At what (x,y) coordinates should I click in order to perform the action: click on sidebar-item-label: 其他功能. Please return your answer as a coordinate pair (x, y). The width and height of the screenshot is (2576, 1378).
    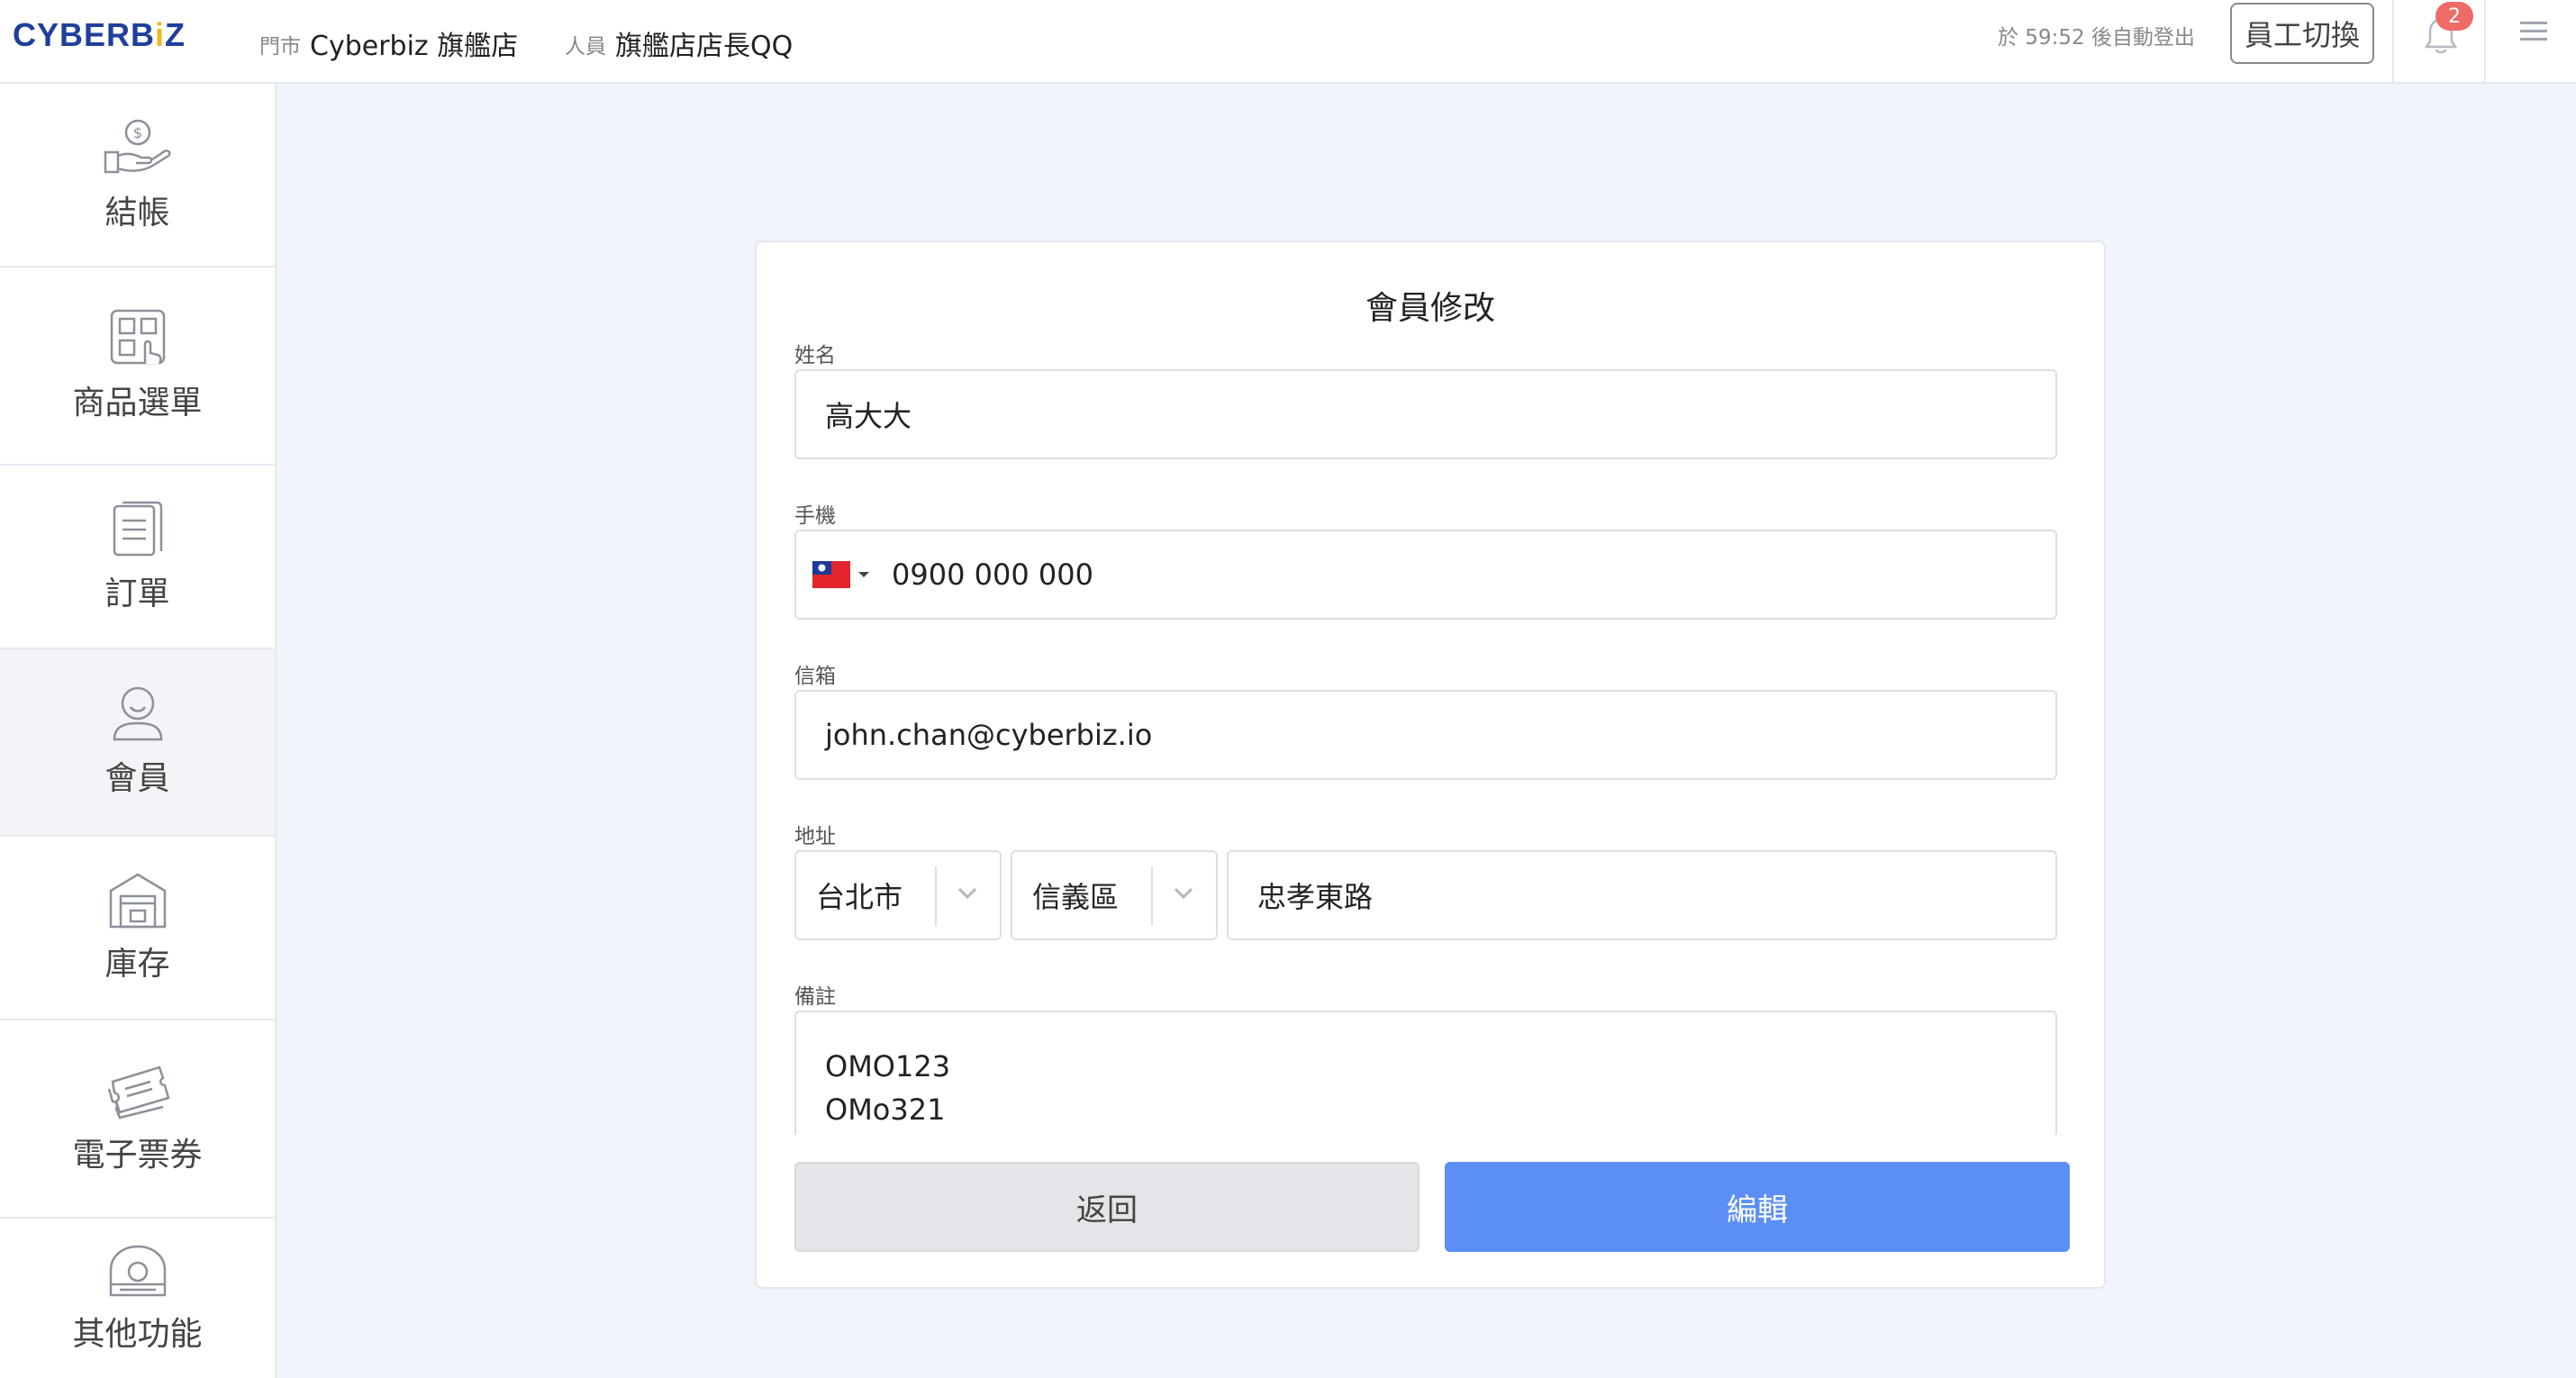
    Looking at the image, I should click on (137, 1334).